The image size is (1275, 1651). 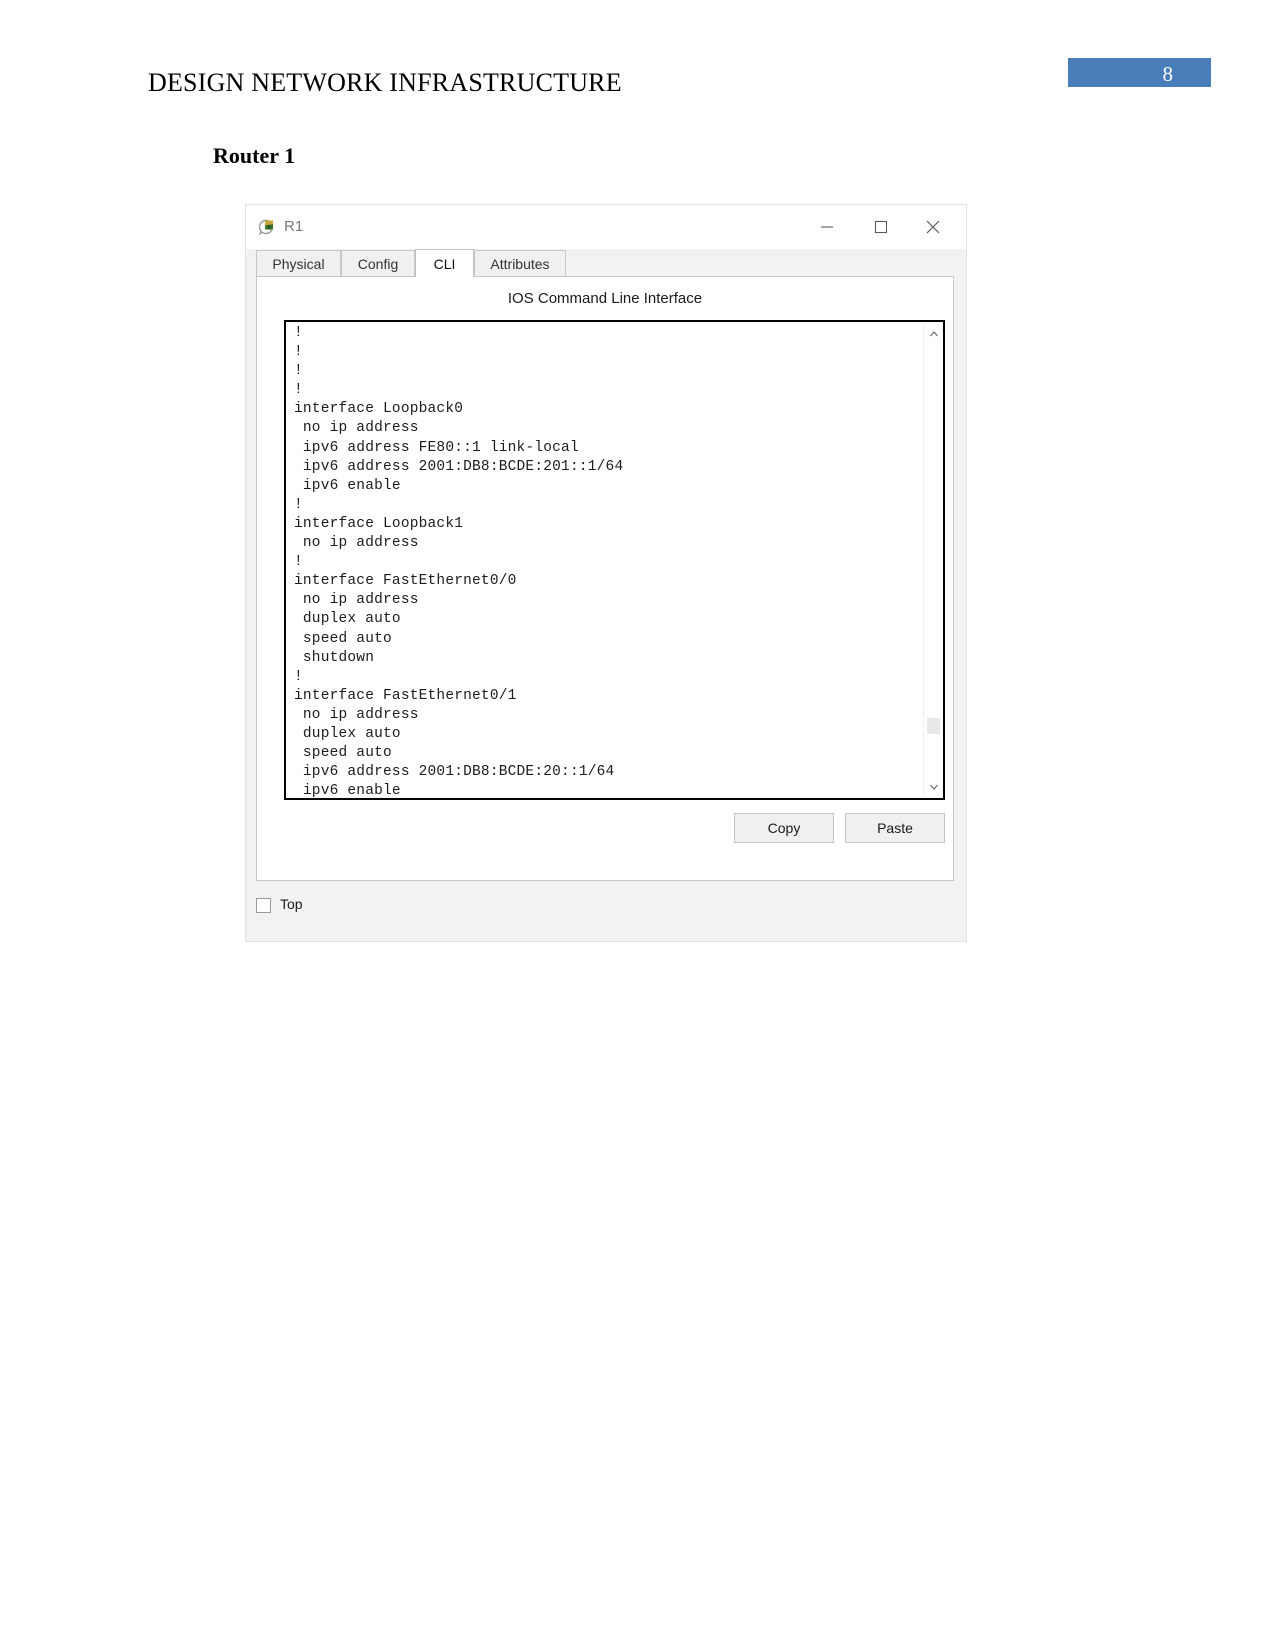 What do you see at coordinates (933, 560) in the screenshot?
I see `terminal-scrollbar` at bounding box center [933, 560].